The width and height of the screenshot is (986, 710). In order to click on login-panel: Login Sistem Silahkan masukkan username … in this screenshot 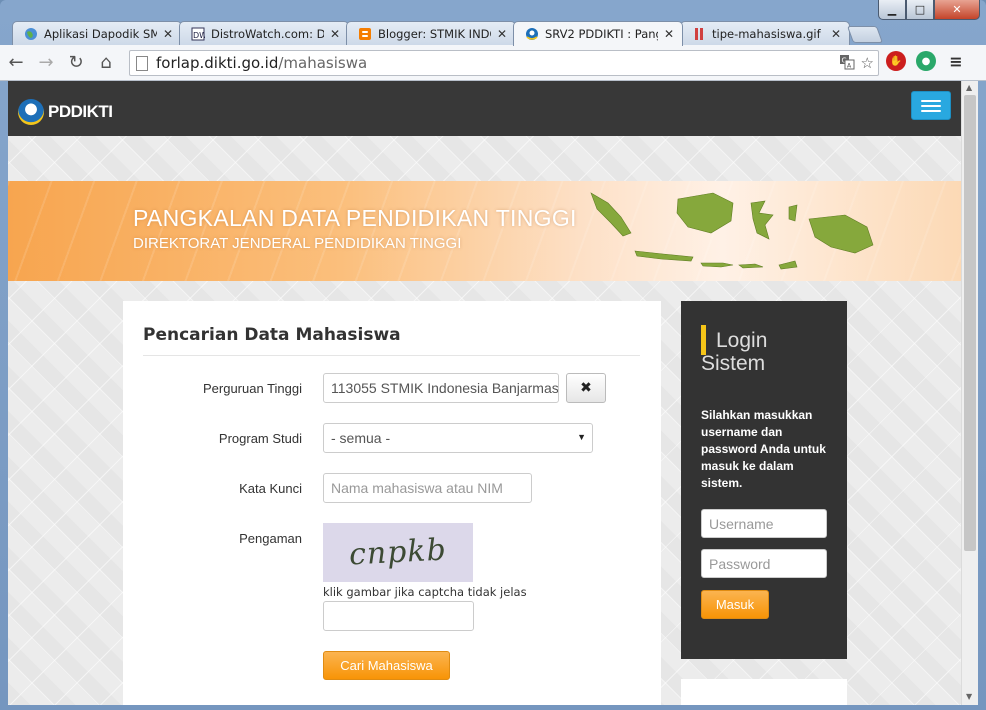, I will do `click(764, 480)`.